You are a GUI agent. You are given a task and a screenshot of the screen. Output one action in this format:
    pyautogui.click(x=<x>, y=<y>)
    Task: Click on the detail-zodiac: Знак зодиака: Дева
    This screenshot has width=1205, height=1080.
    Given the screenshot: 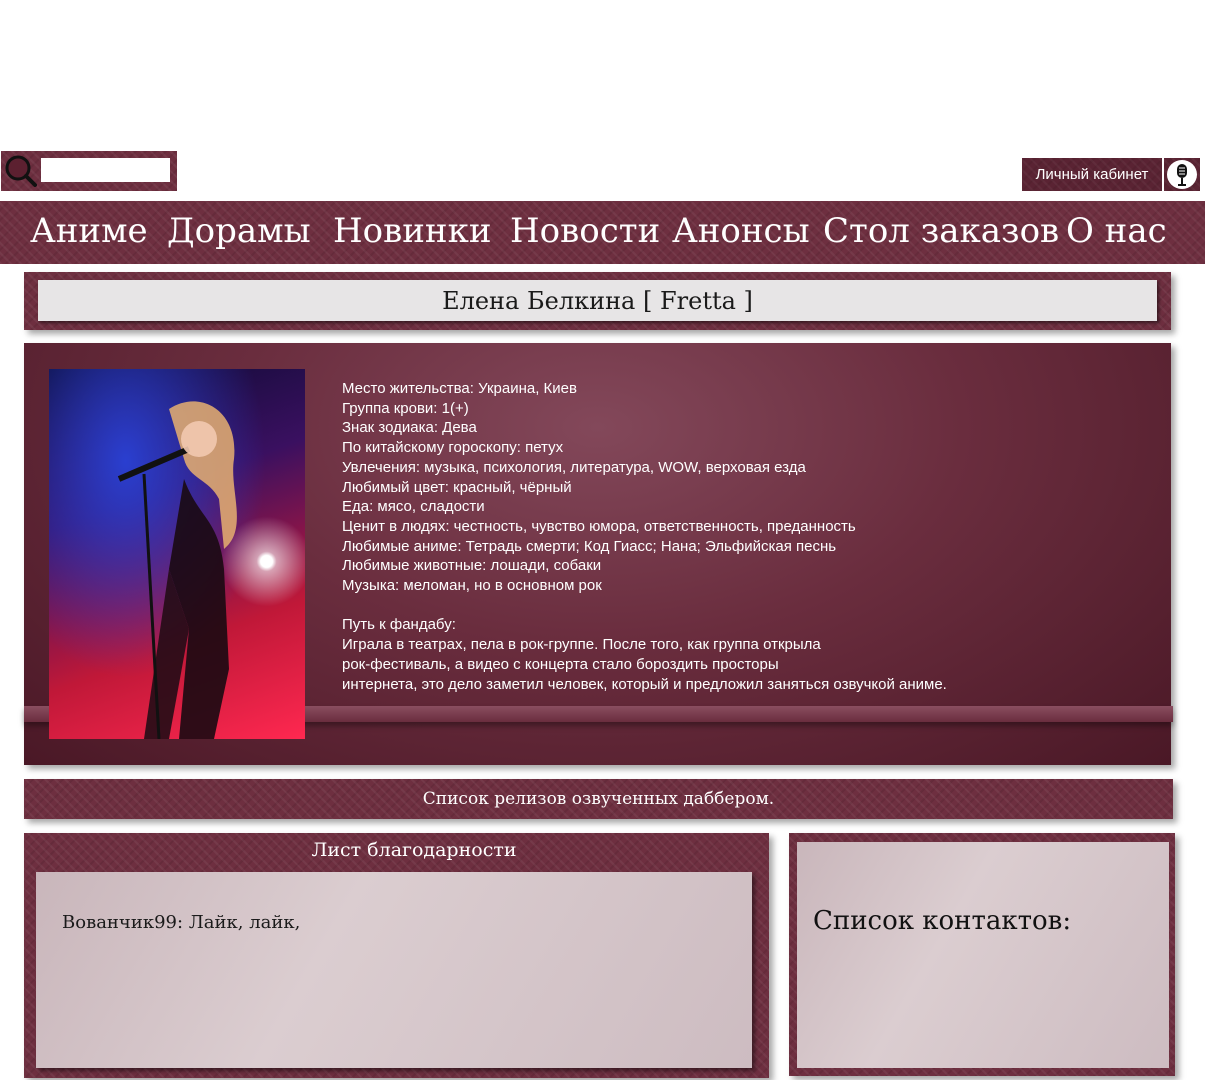 What is the action you would take?
    pyautogui.click(x=409, y=428)
    